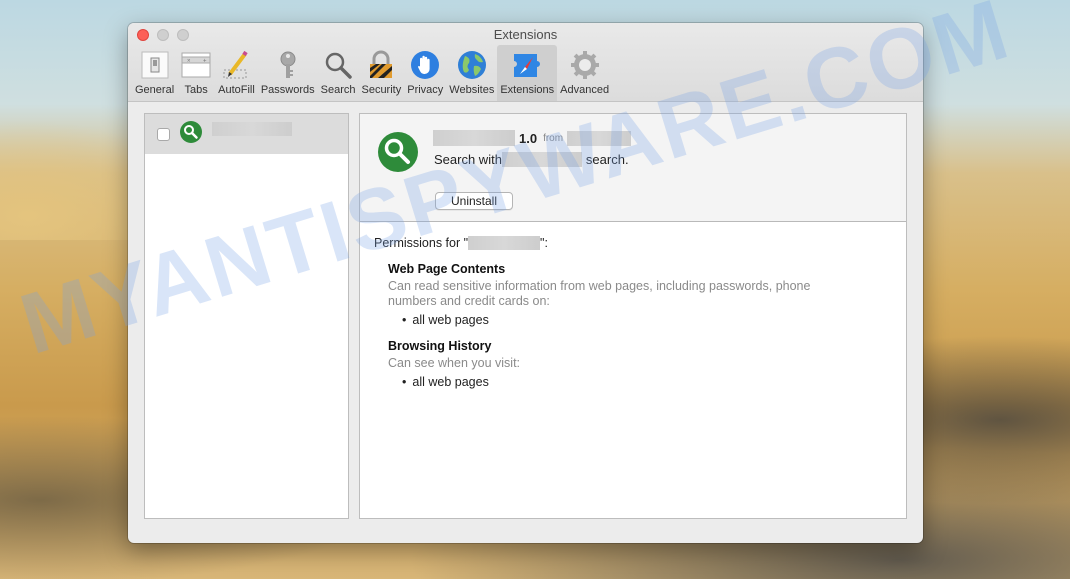 Image resolution: width=1070 pixels, height=579 pixels. Describe the element at coordinates (155, 90) in the screenshot. I see `tab-label: General` at that location.